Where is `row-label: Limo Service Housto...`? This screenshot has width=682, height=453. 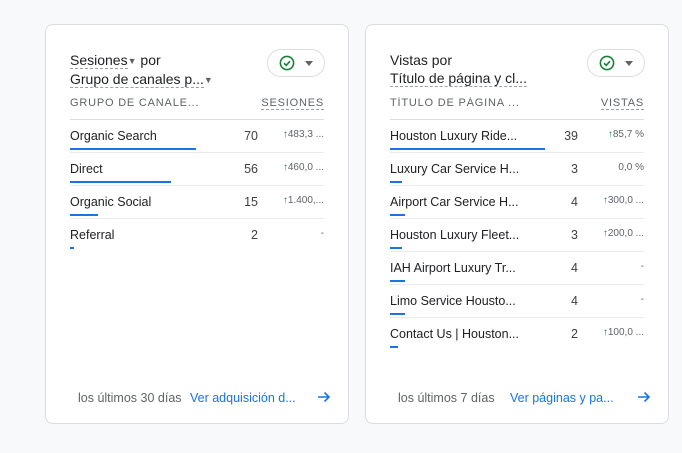 row-label: Limo Service Housto... is located at coordinates (453, 301).